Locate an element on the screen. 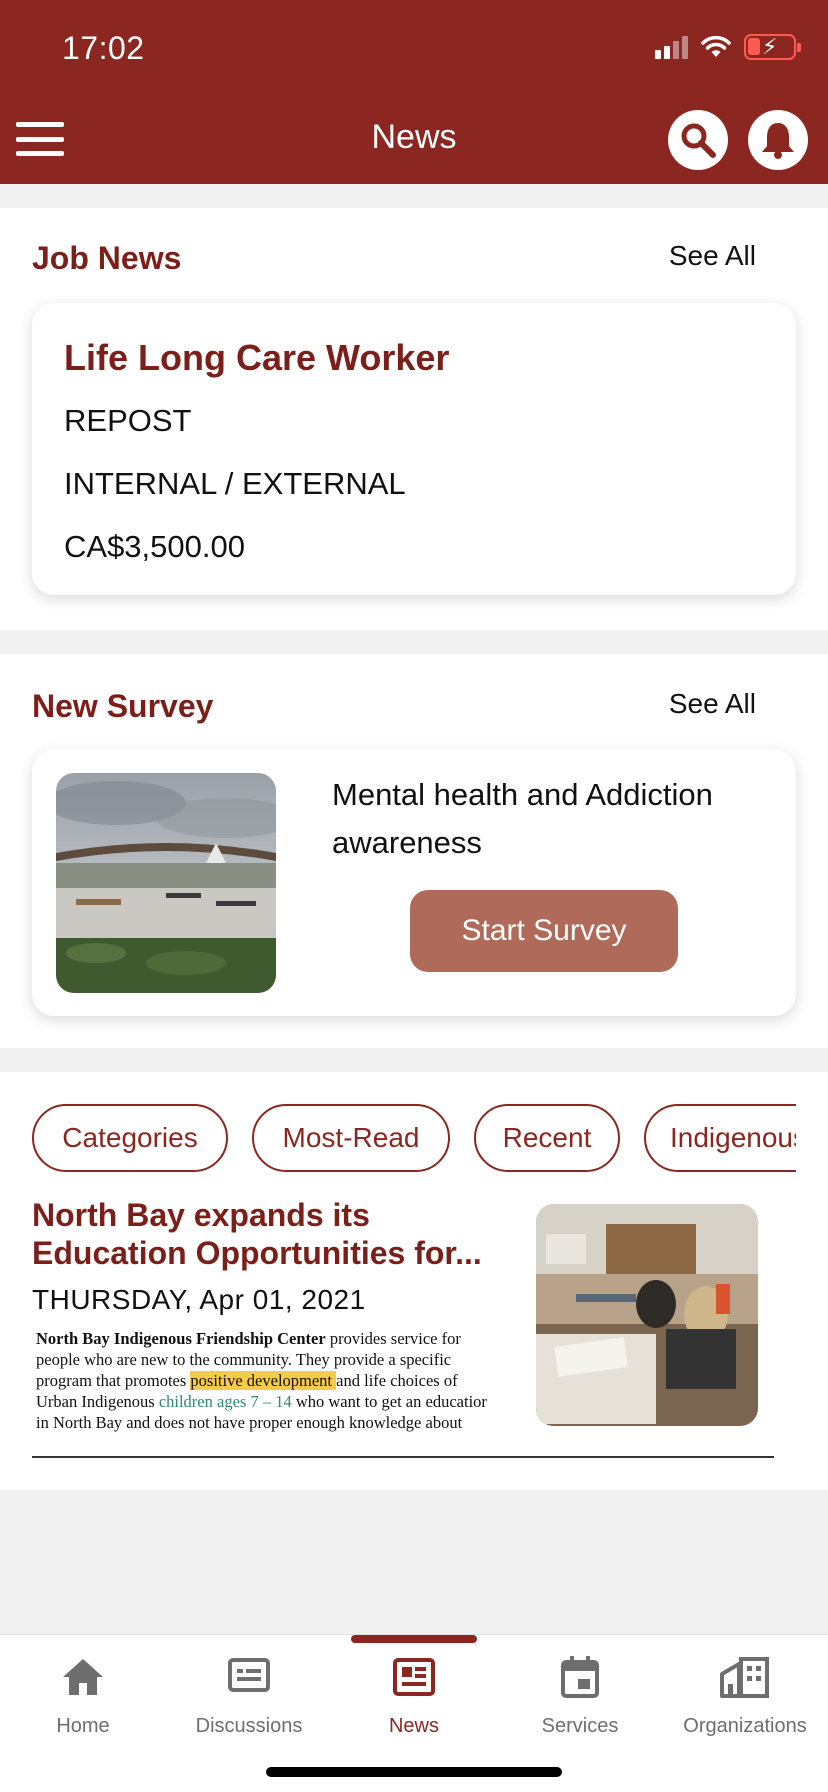  calendar-icon is located at coordinates (580, 1677).